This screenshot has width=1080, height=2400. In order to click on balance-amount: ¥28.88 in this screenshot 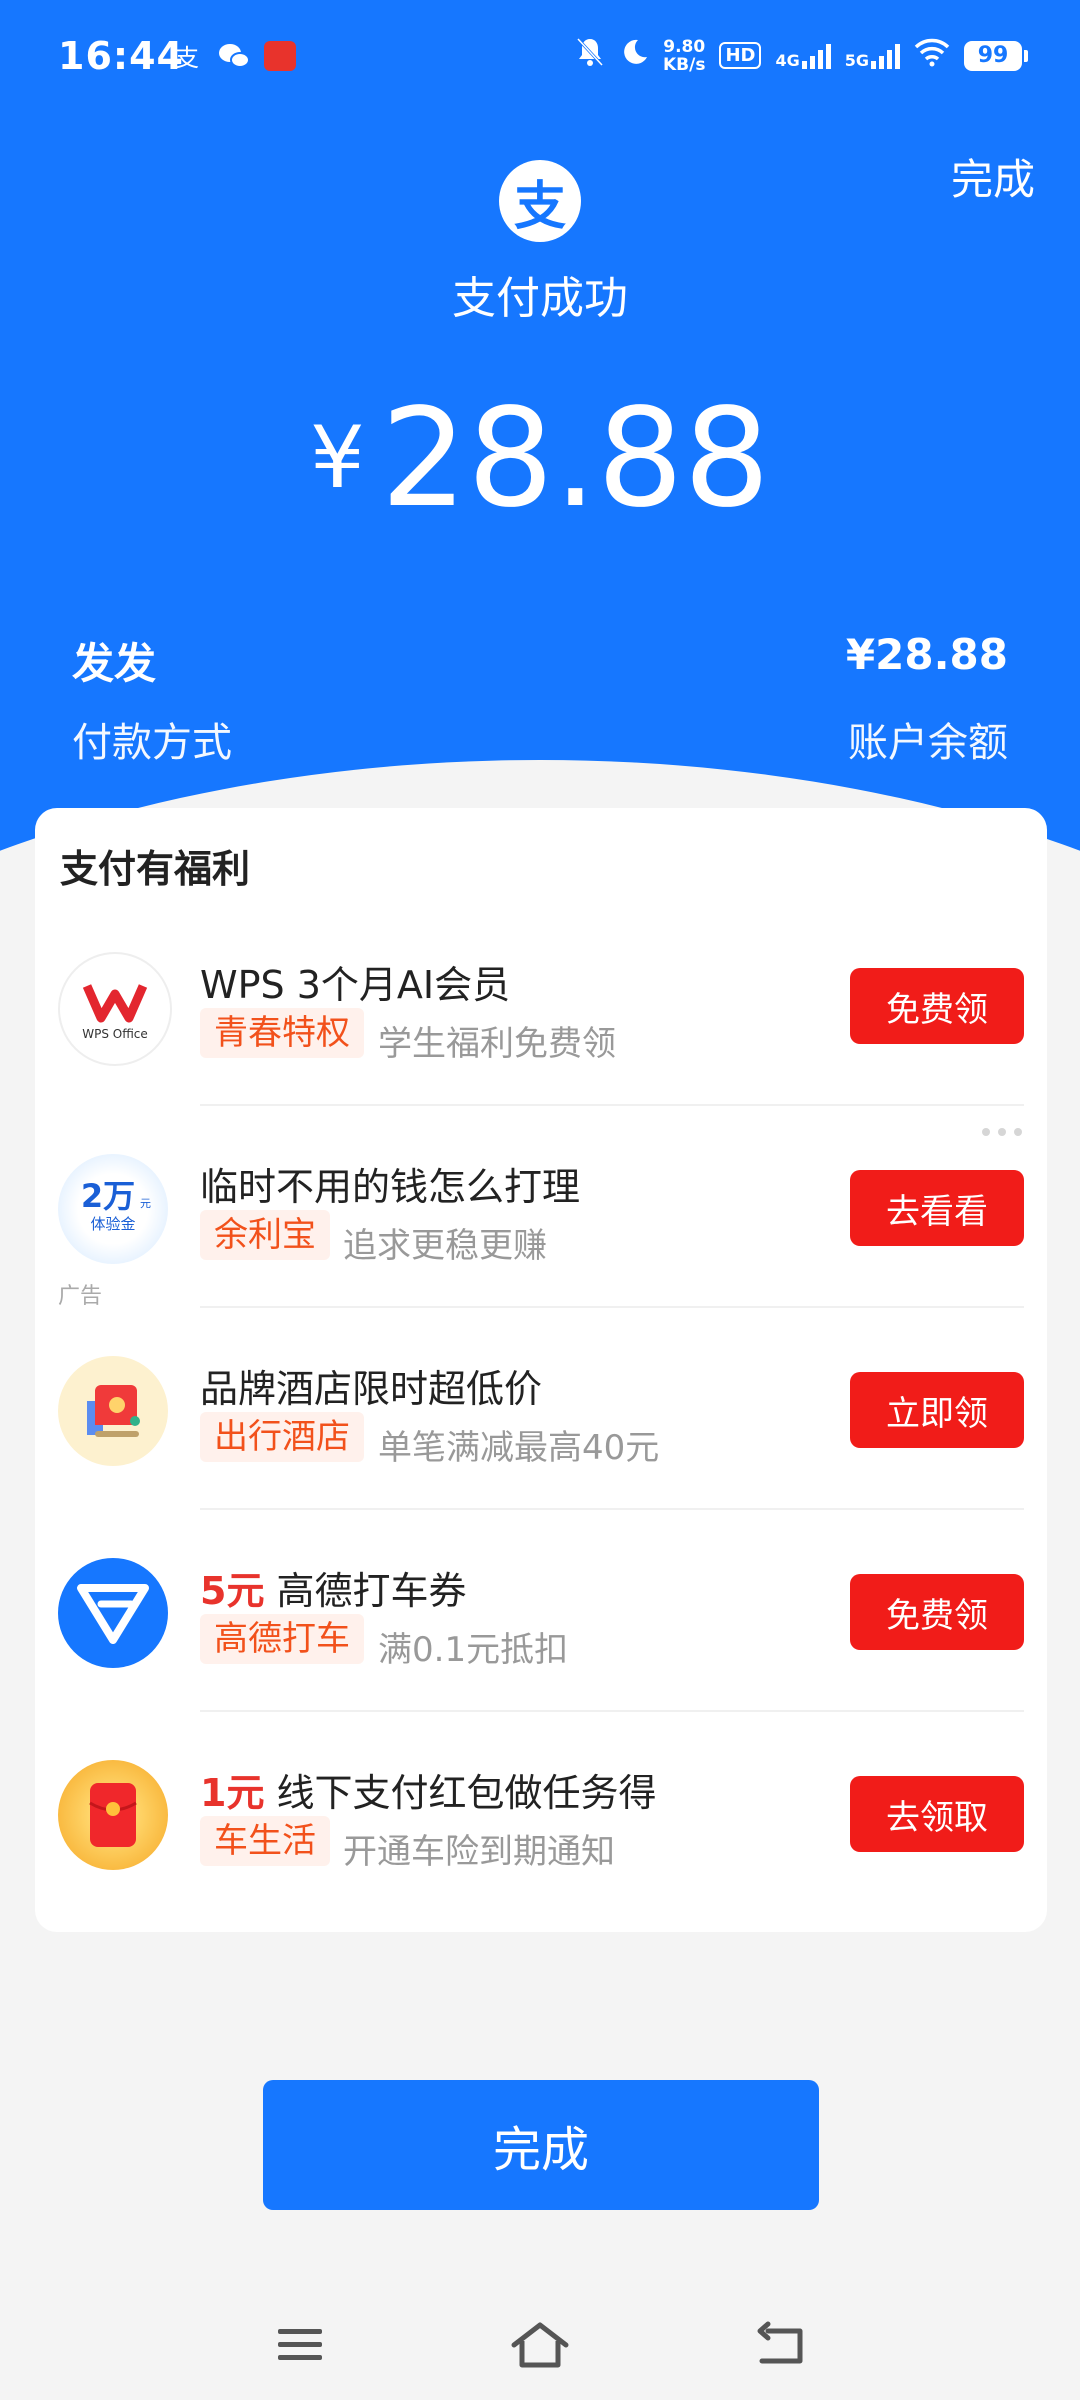, I will do `click(926, 654)`.